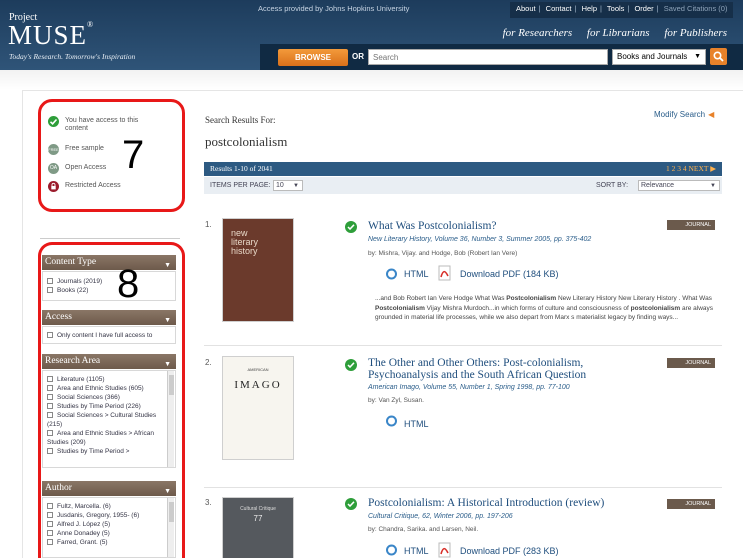 The width and height of the screenshot is (743, 558). What do you see at coordinates (208, 362) in the screenshot?
I see `result-number: 2.` at bounding box center [208, 362].